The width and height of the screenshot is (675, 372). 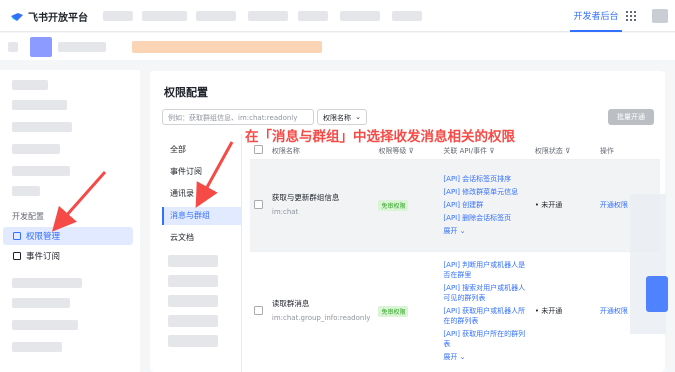 I want to click on column-header-api: 关联 API/事件 ⊽, so click(x=485, y=151).